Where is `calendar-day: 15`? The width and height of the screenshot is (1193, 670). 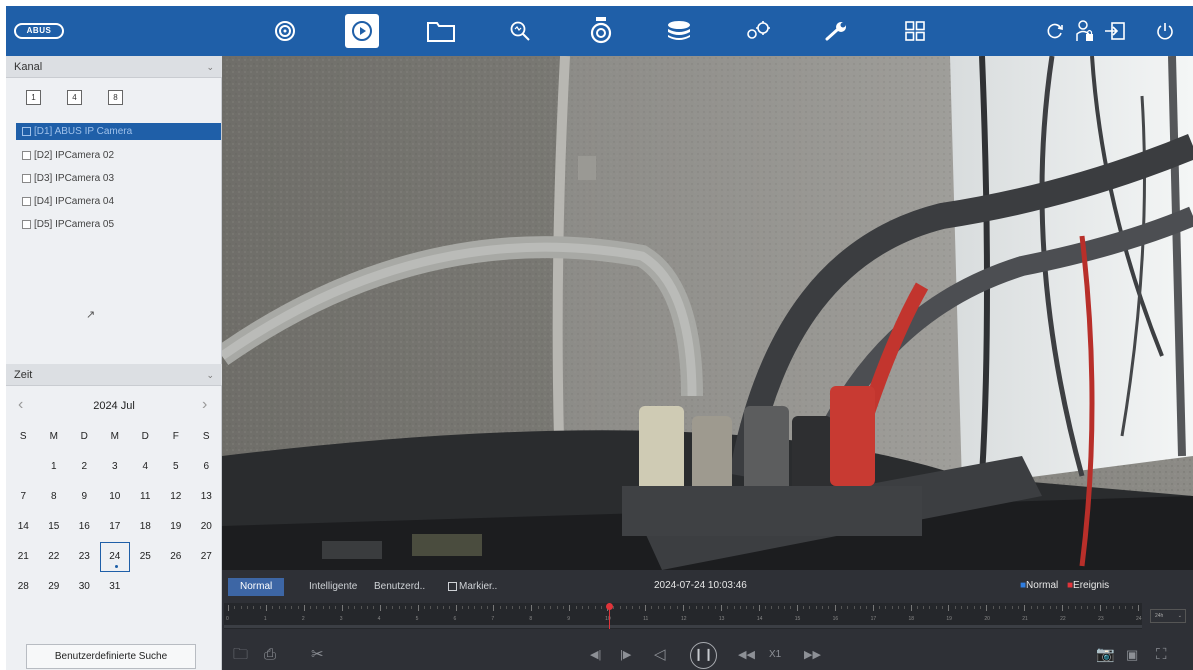
calendar-day: 15 is located at coordinates (54, 527).